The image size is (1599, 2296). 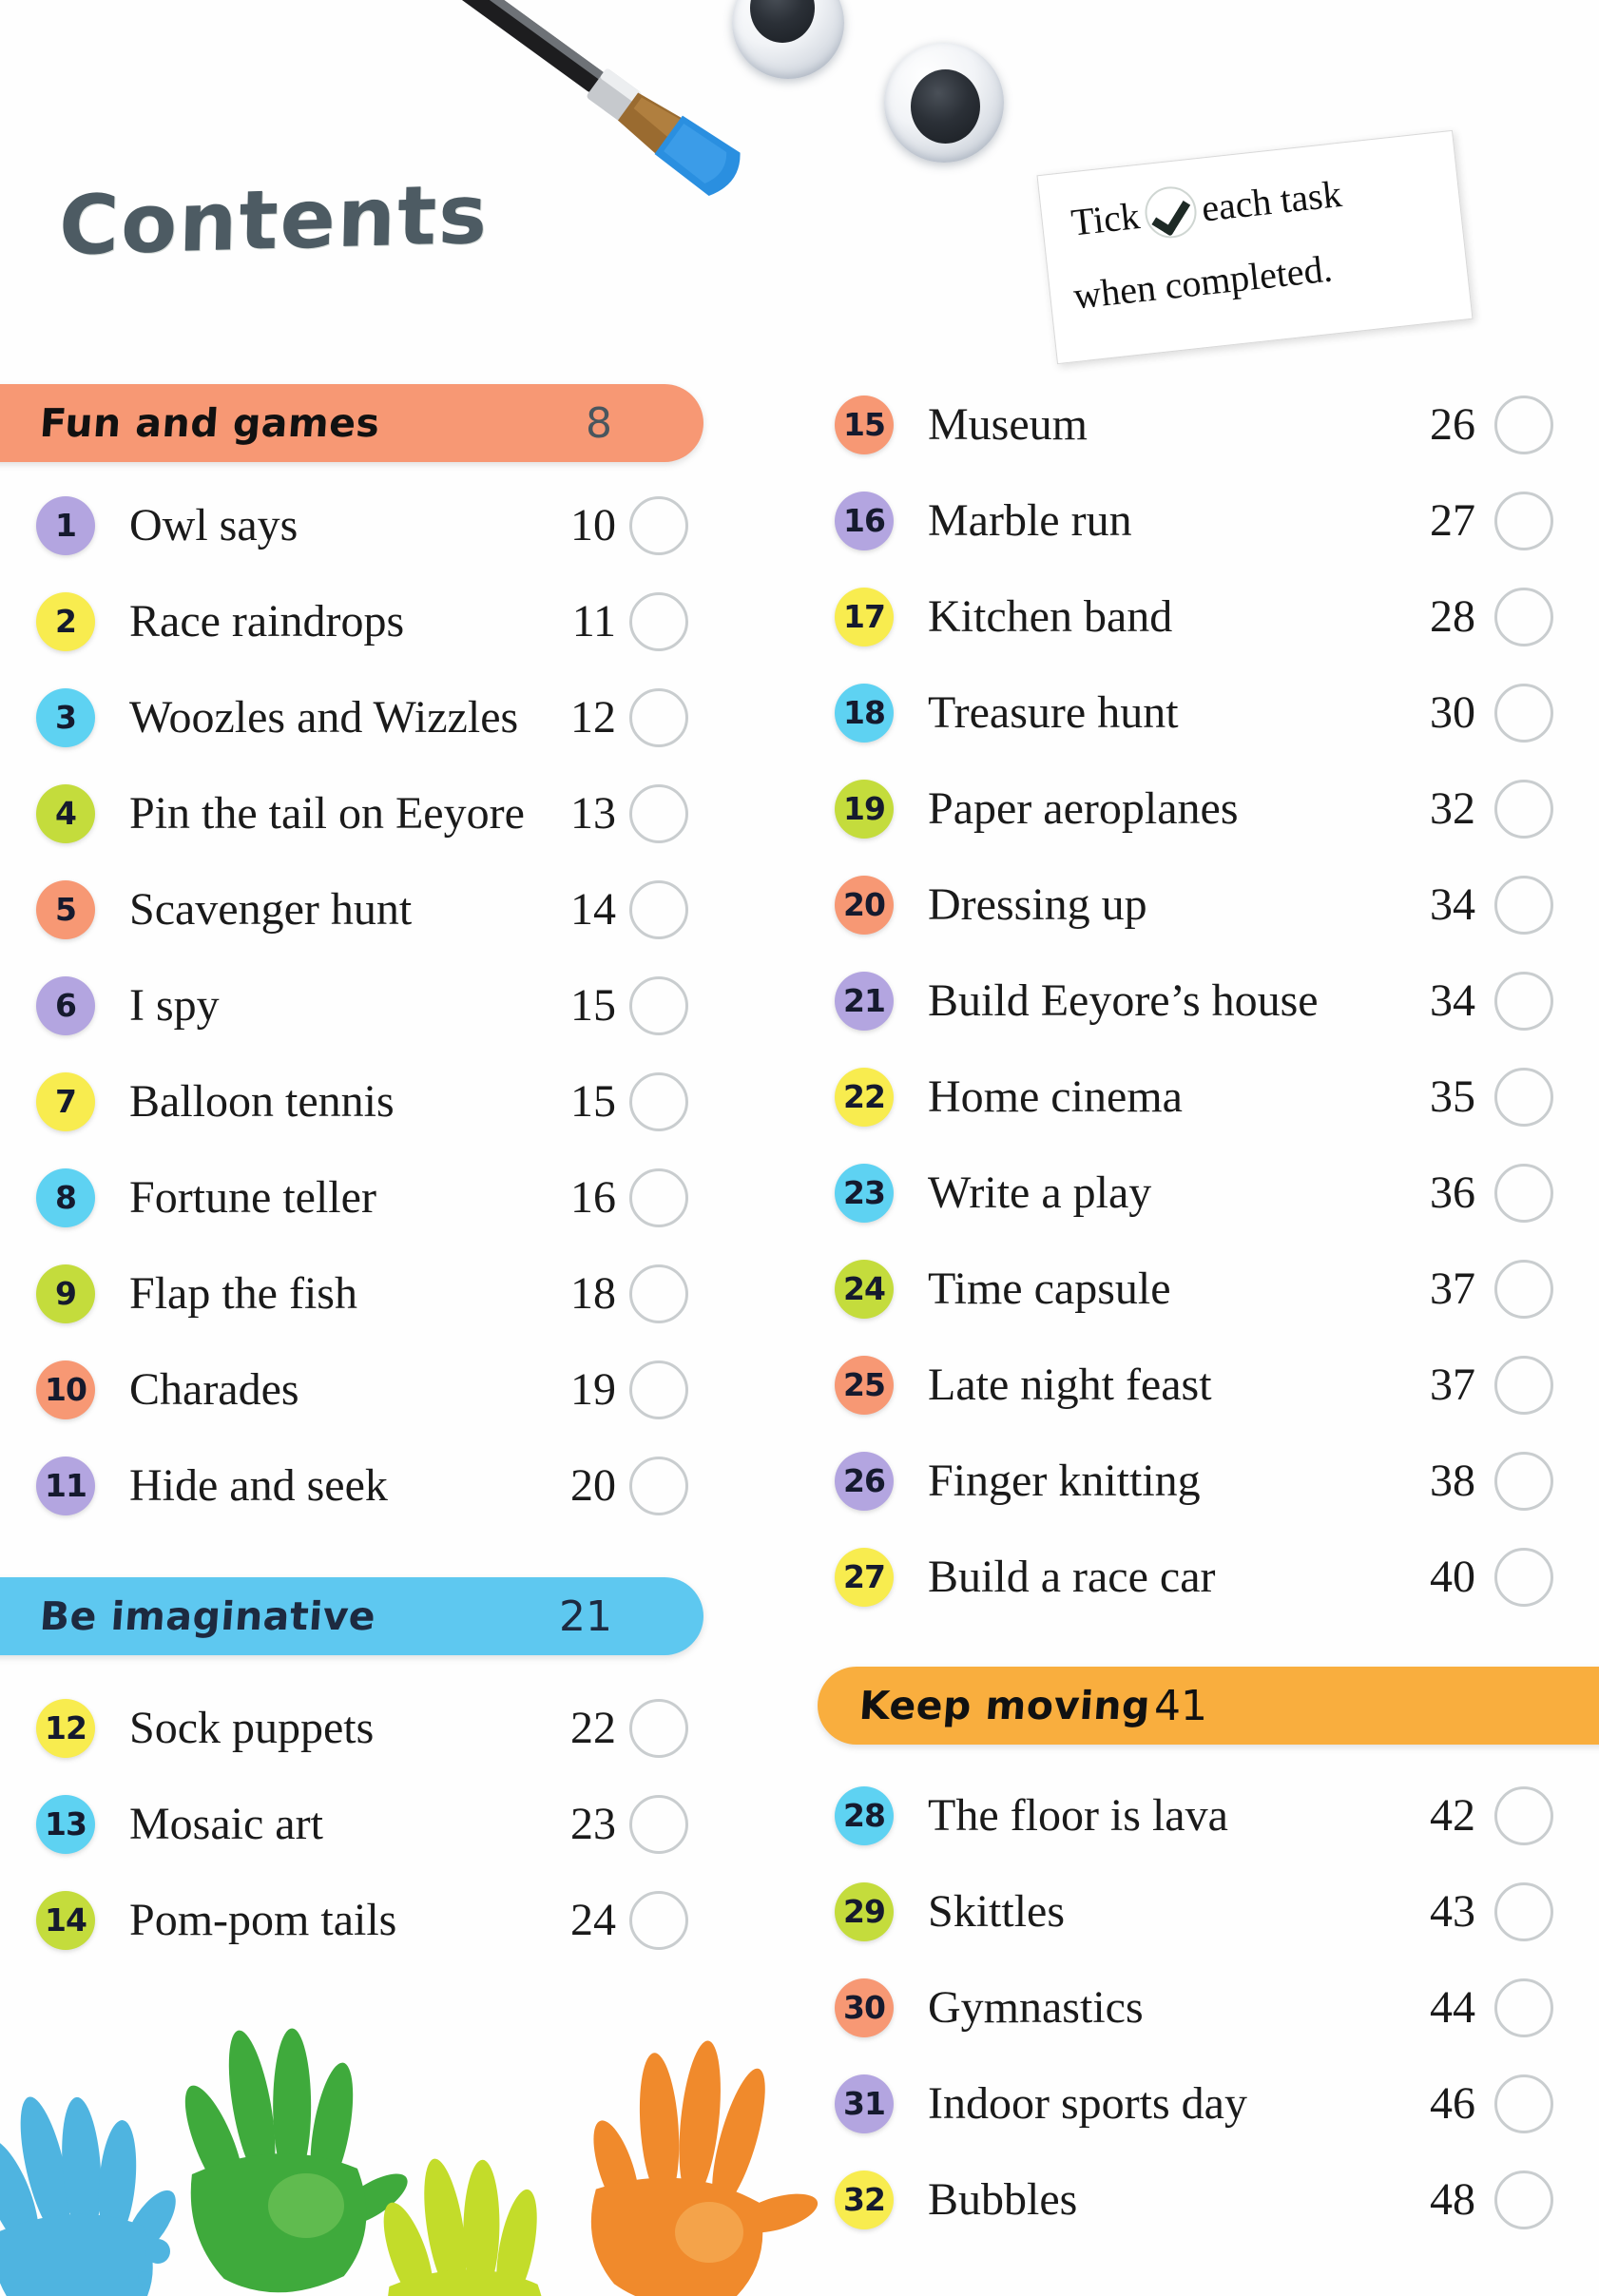 What do you see at coordinates (380, 525) in the screenshot?
I see `list-item: 1 Owl says 10` at bounding box center [380, 525].